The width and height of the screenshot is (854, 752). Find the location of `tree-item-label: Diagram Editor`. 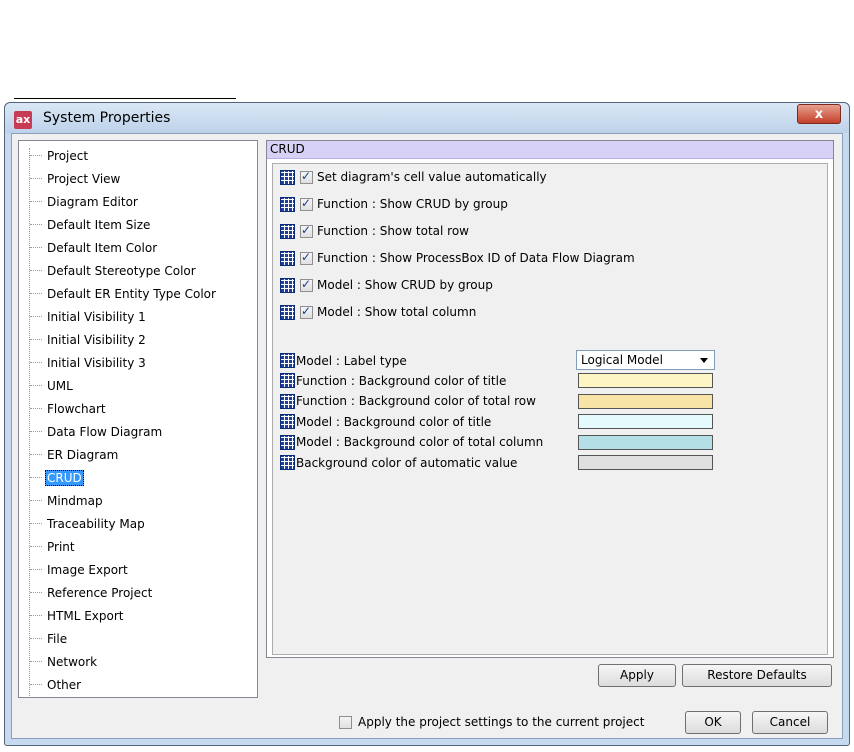

tree-item-label: Diagram Editor is located at coordinates (92, 201).